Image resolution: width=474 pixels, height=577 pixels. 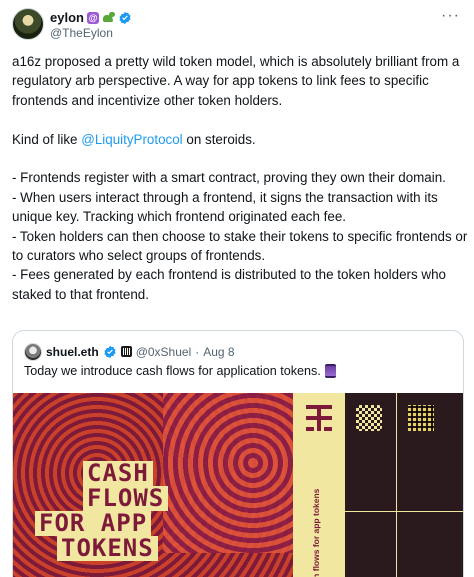 What do you see at coordinates (118, 473) in the screenshot?
I see `image-title-line: CASH` at bounding box center [118, 473].